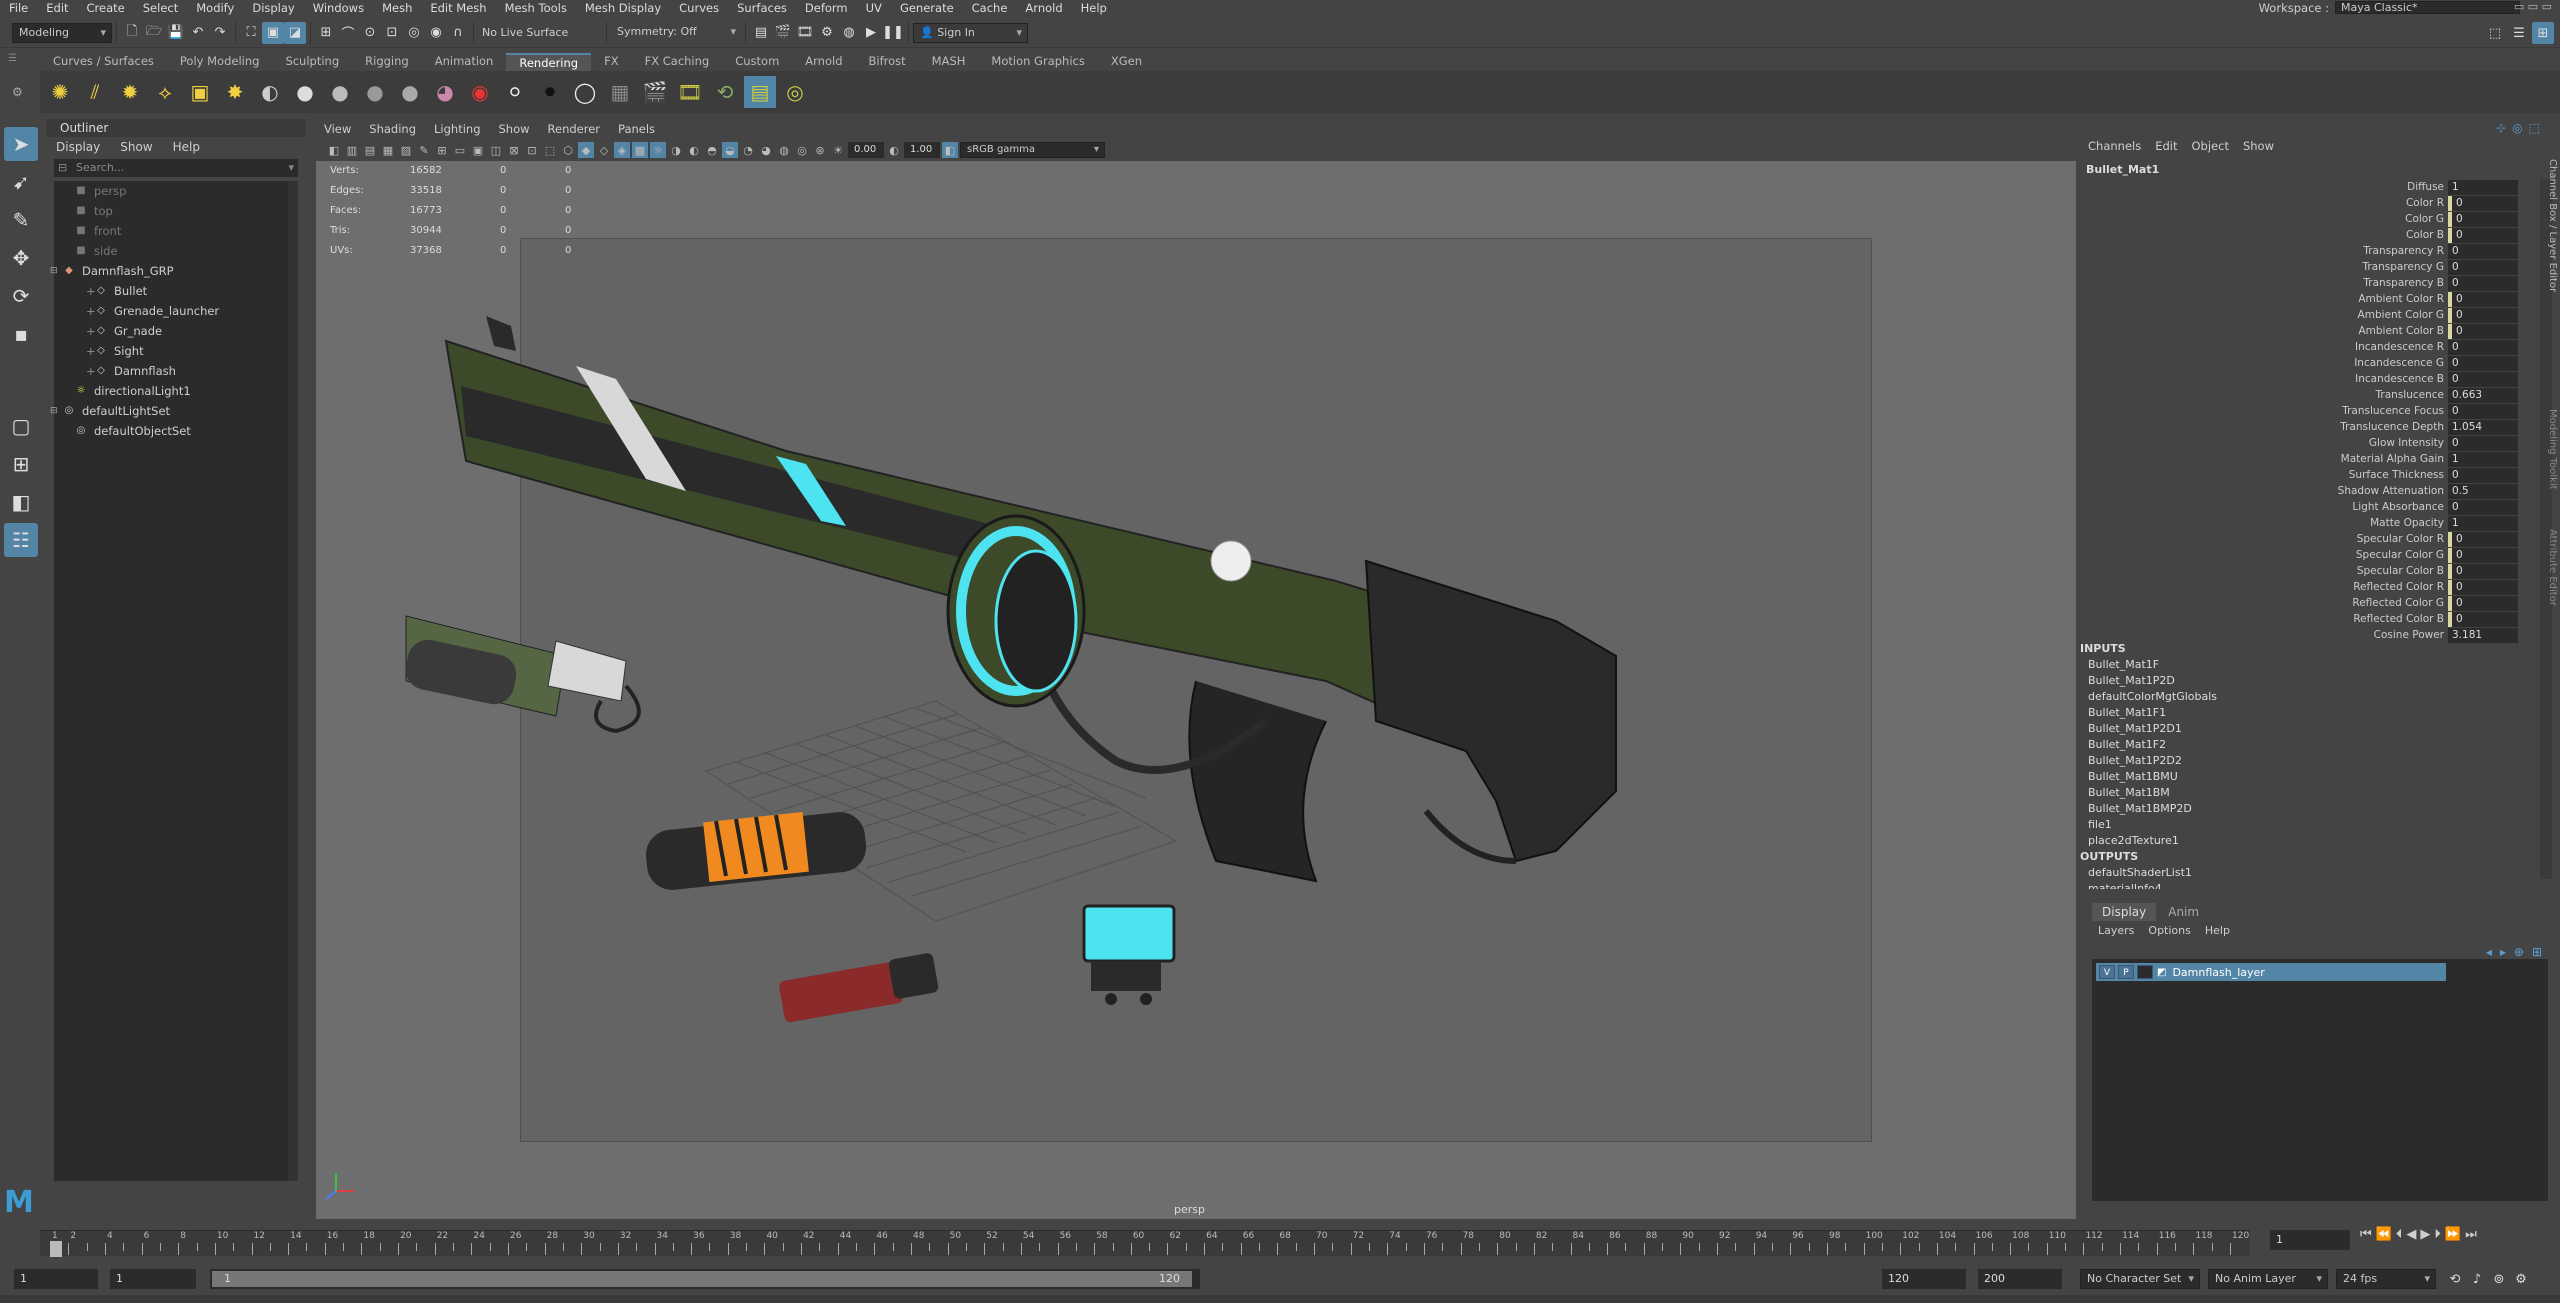  Describe the element at coordinates (783, 33) in the screenshot. I see `render-frame-icon: 🎬` at that location.